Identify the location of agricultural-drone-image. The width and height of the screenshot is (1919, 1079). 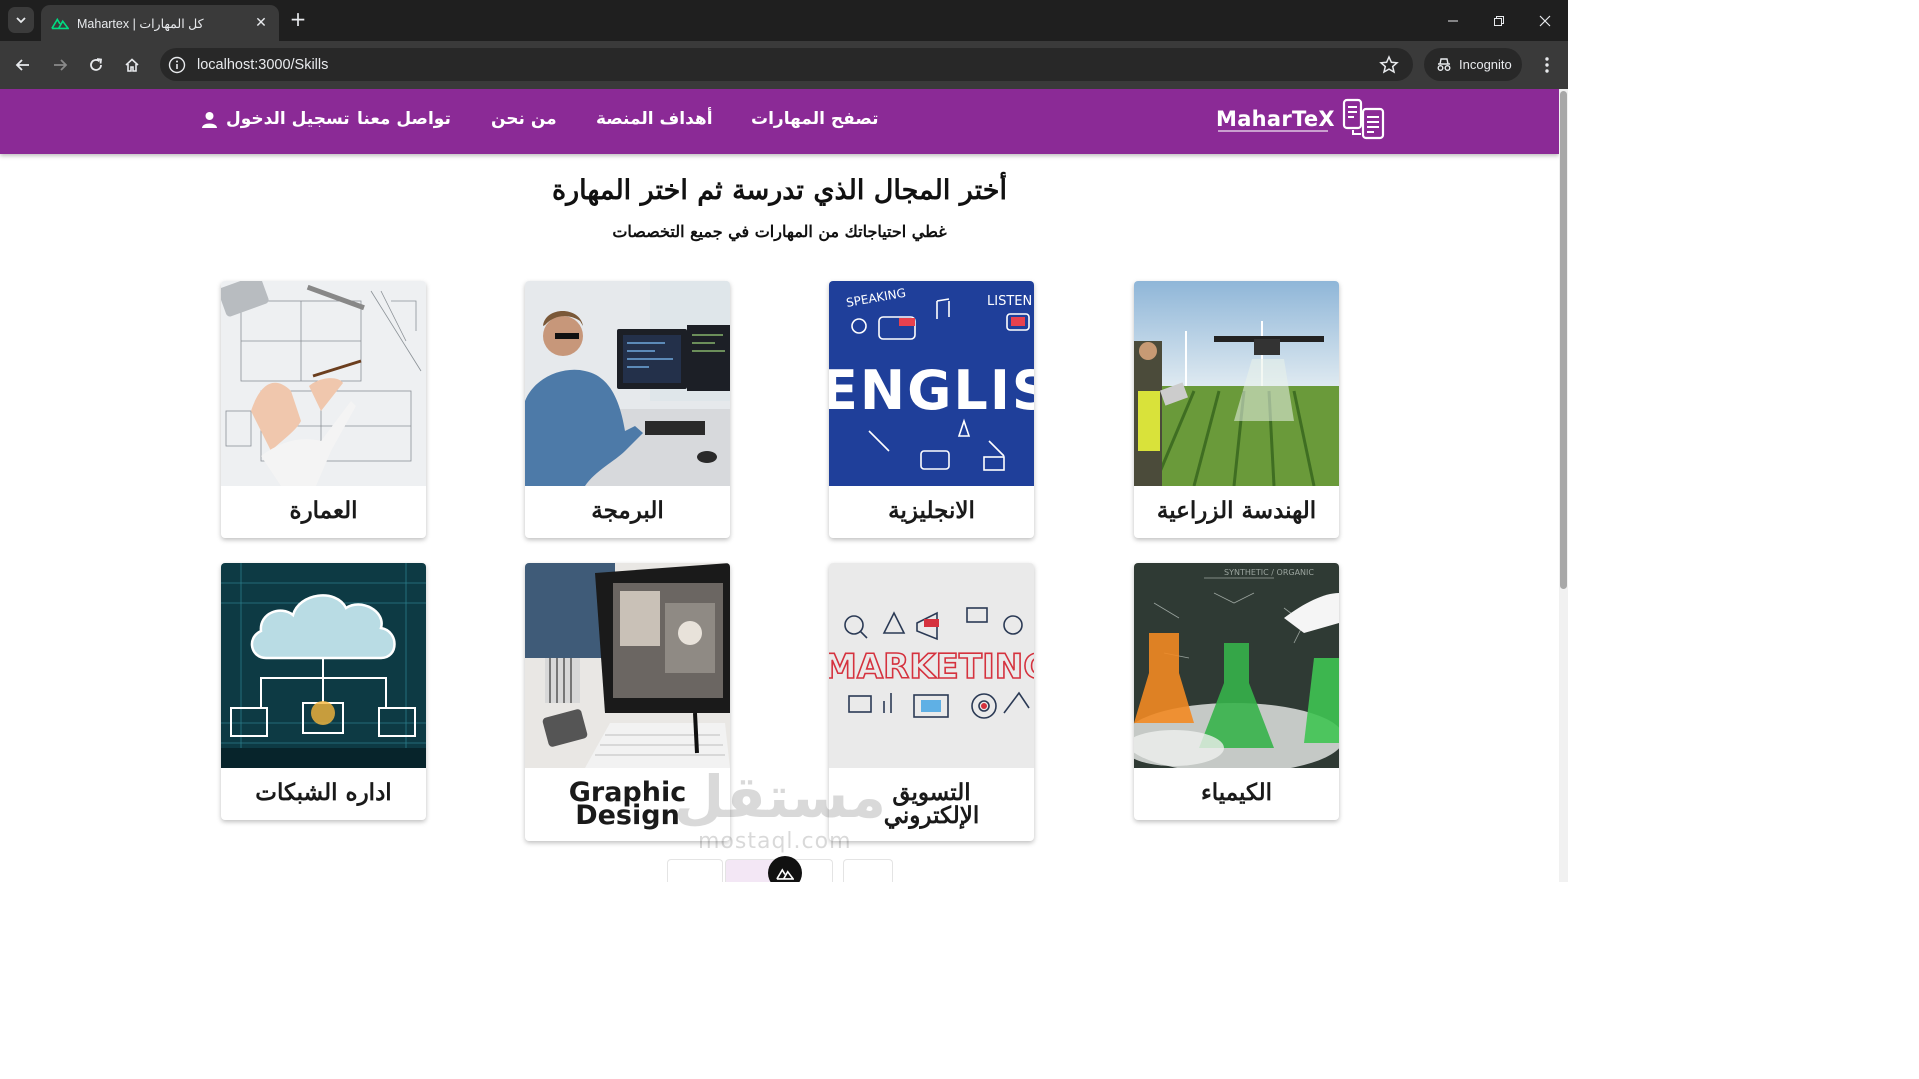
(1236, 383).